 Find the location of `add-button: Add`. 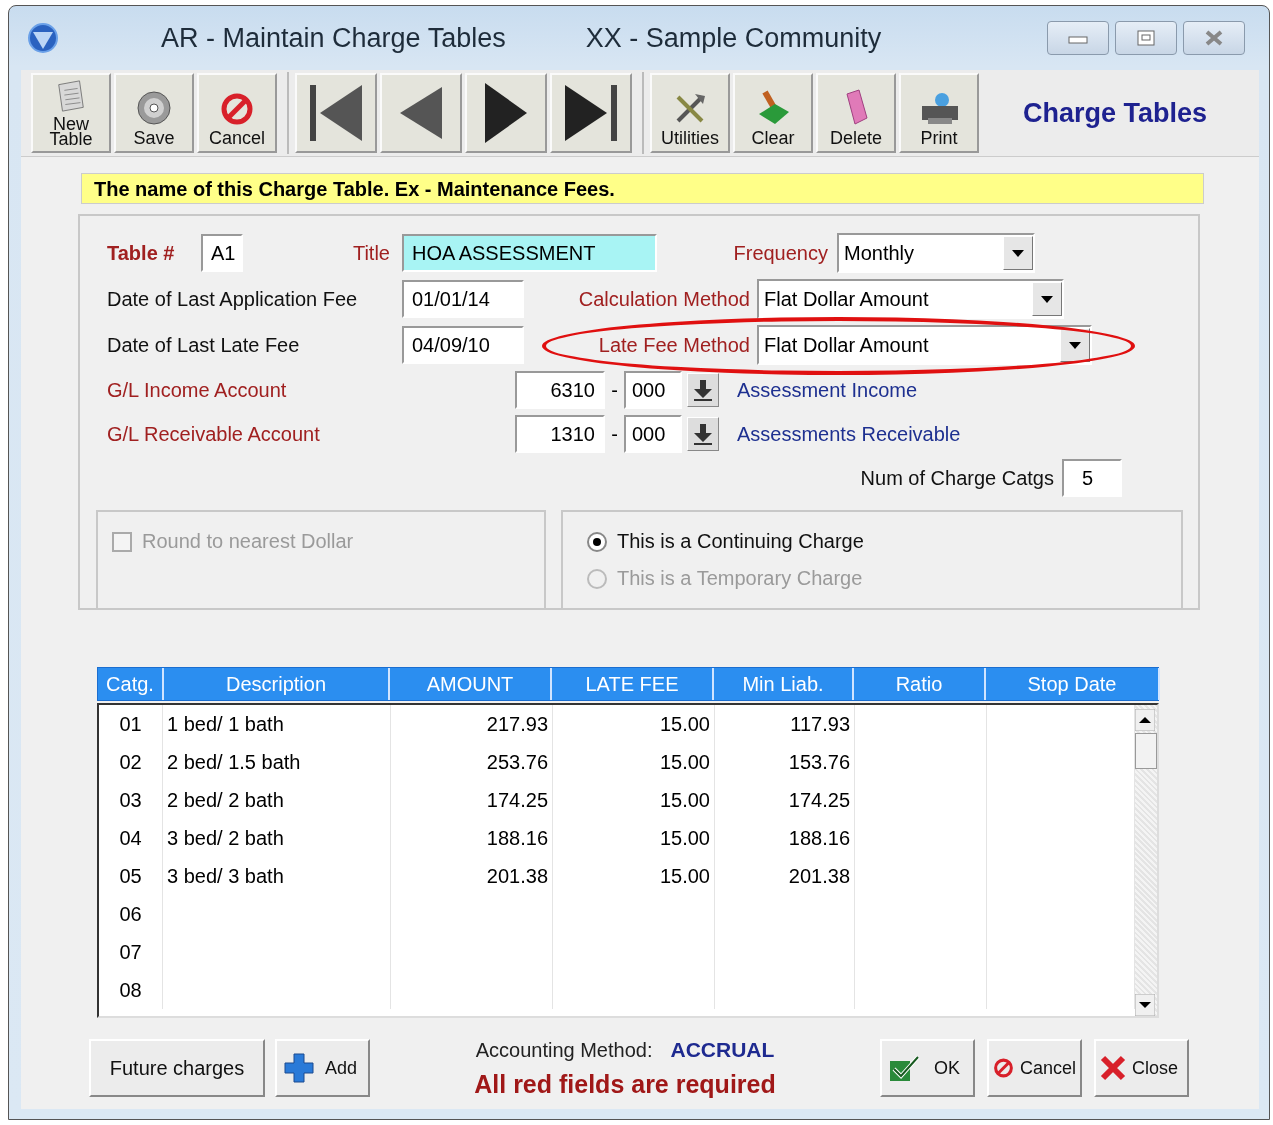

add-button: Add is located at coordinates (322, 1068).